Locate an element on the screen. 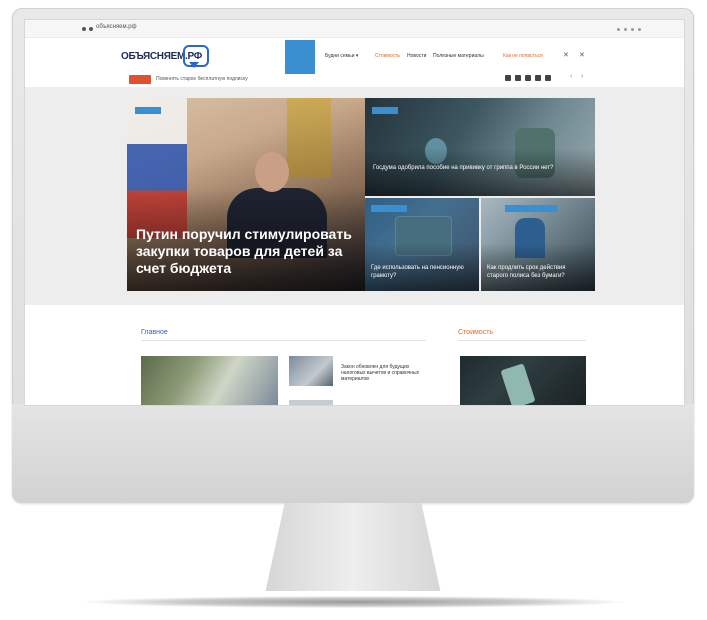 Image resolution: width=707 pixels, height=620 pixels. tile-gradient is located at coordinates (480, 172).